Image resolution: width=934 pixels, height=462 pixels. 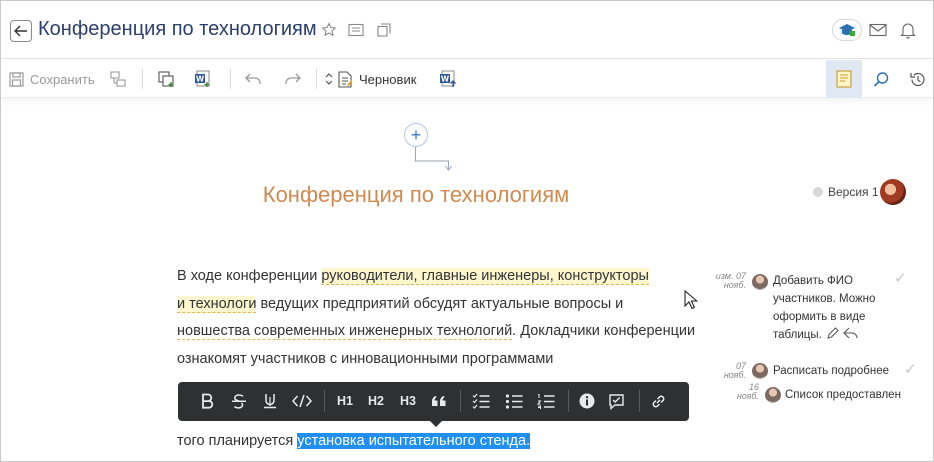 I want to click on code-button, so click(x=302, y=401).